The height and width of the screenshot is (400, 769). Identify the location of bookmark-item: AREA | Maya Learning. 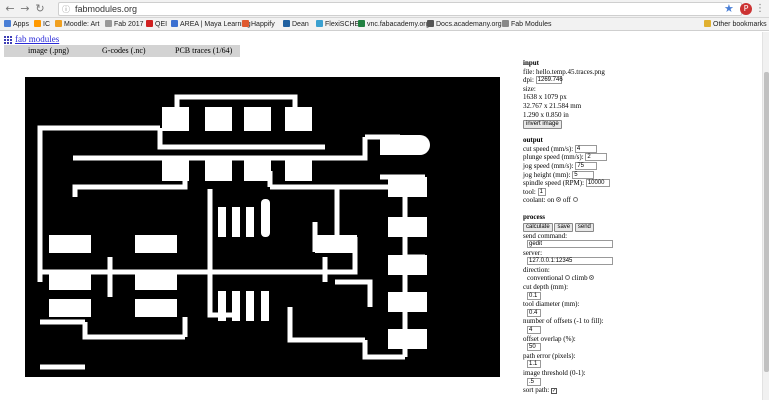
(211, 25).